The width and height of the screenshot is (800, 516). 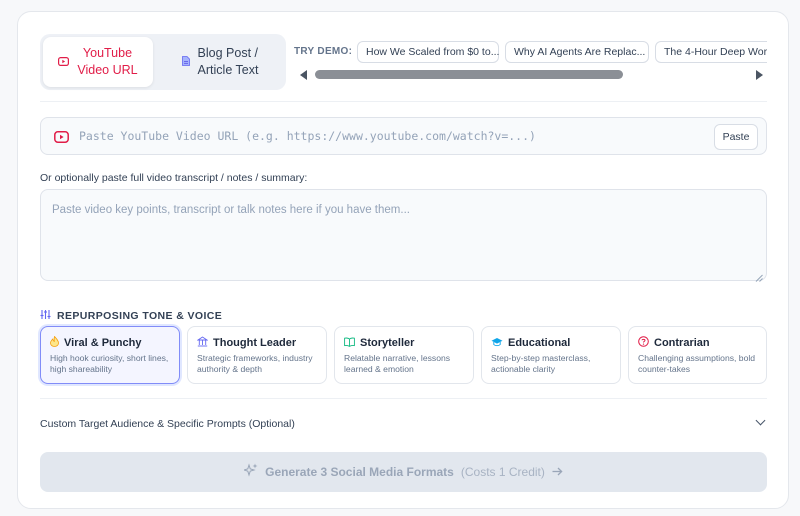 I want to click on generate-cost-label: (Costs 1 Credit), so click(x=502, y=472).